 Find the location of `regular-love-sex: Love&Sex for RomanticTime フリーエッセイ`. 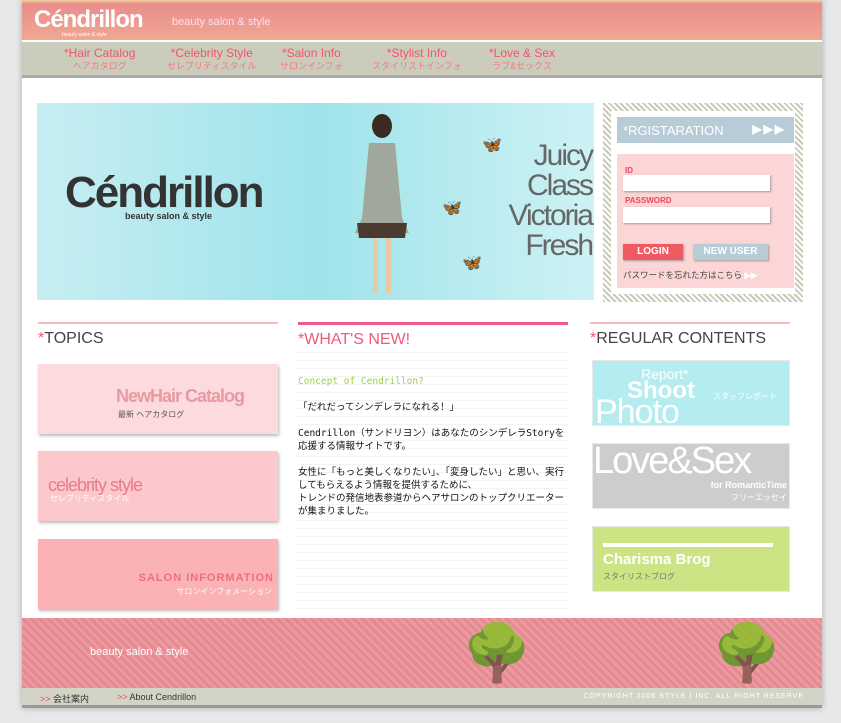

regular-love-sex: Love&Sex for RomanticTime フリーエッセイ is located at coordinates (691, 476).